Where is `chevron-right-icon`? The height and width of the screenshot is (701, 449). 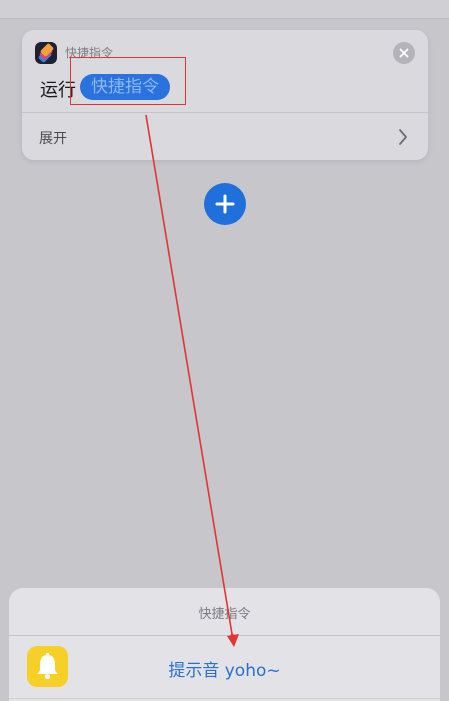
chevron-right-icon is located at coordinates (403, 137).